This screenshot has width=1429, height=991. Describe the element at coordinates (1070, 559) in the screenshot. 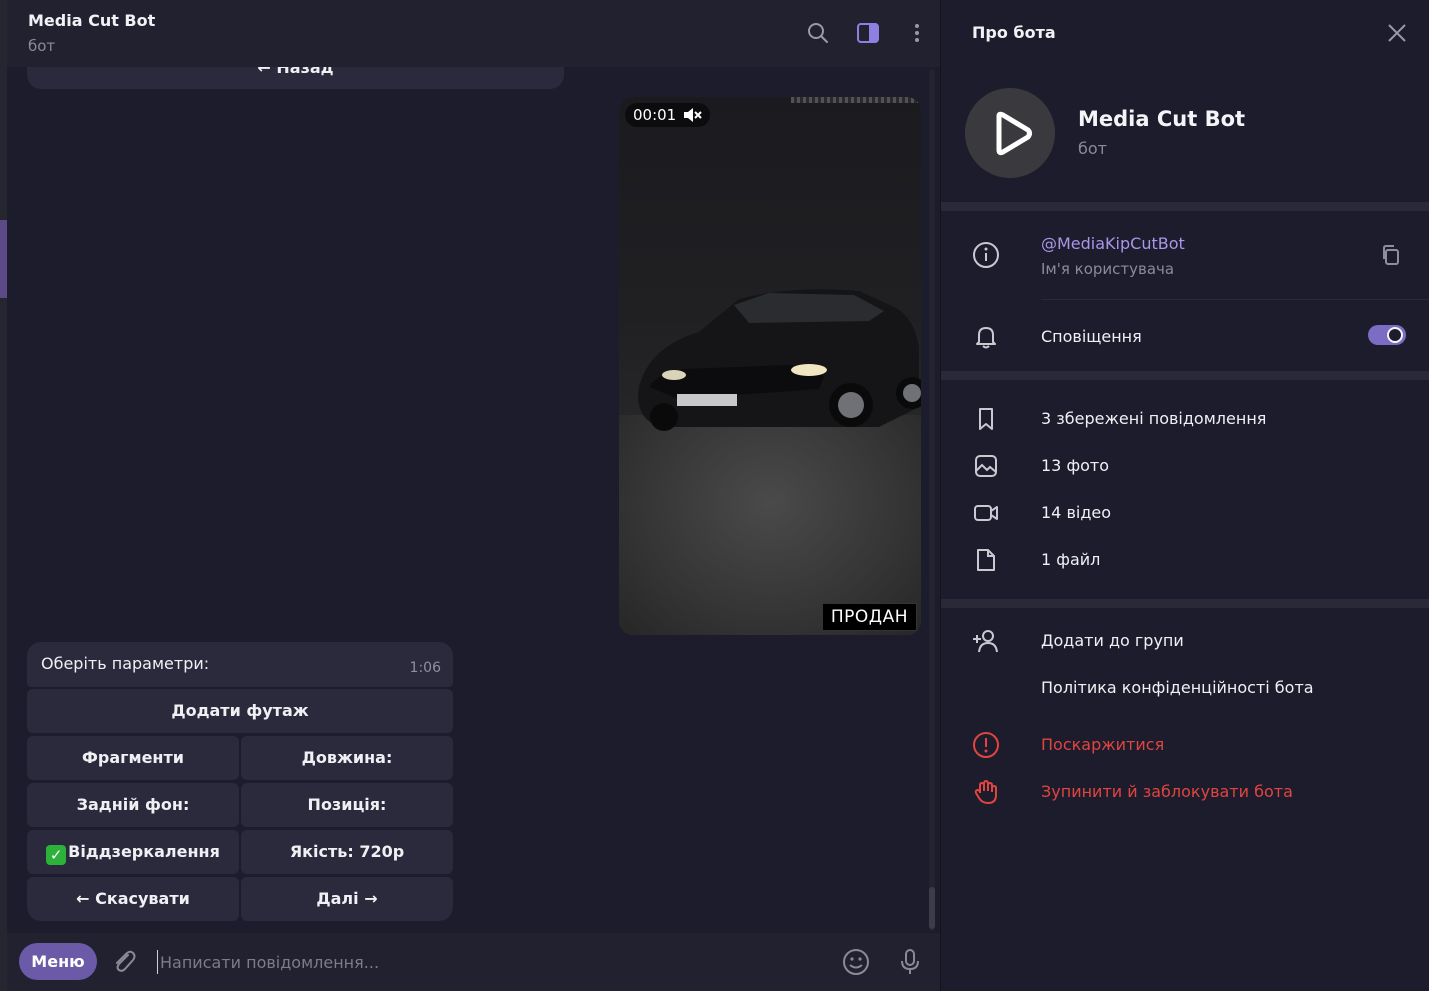

I see `files-item: 1 файл` at that location.